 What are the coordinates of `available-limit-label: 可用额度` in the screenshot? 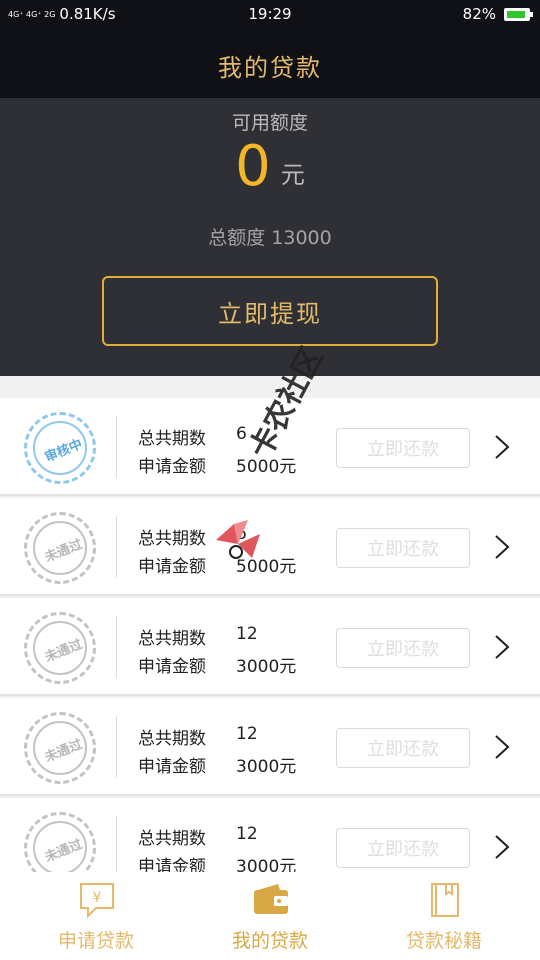 It's located at (269, 123).